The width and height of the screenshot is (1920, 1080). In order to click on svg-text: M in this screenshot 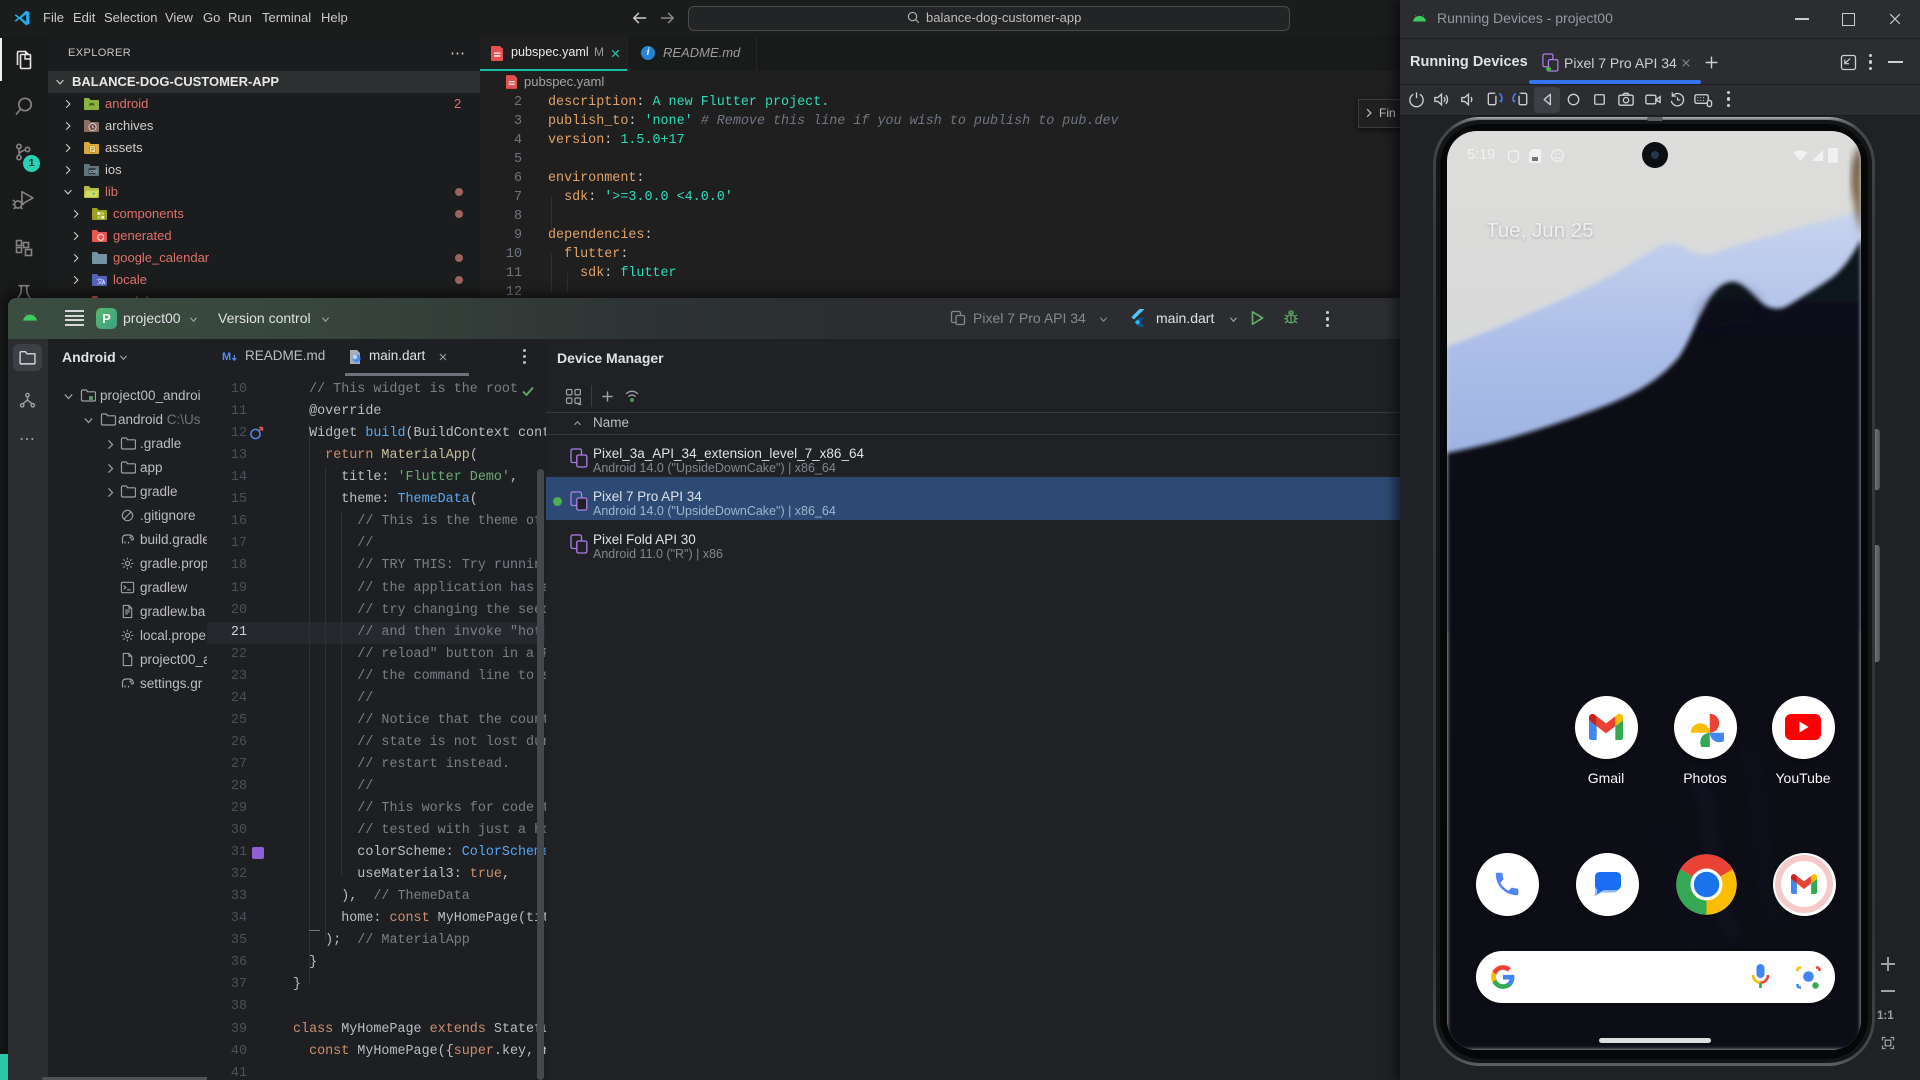, I will do `click(226, 357)`.